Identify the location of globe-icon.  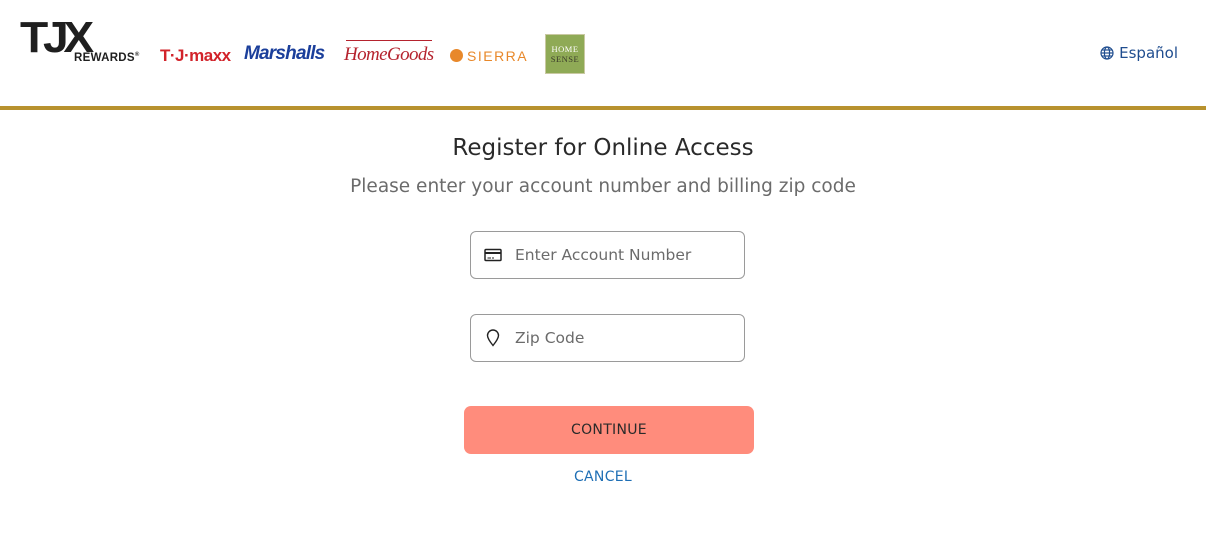
(1107, 53).